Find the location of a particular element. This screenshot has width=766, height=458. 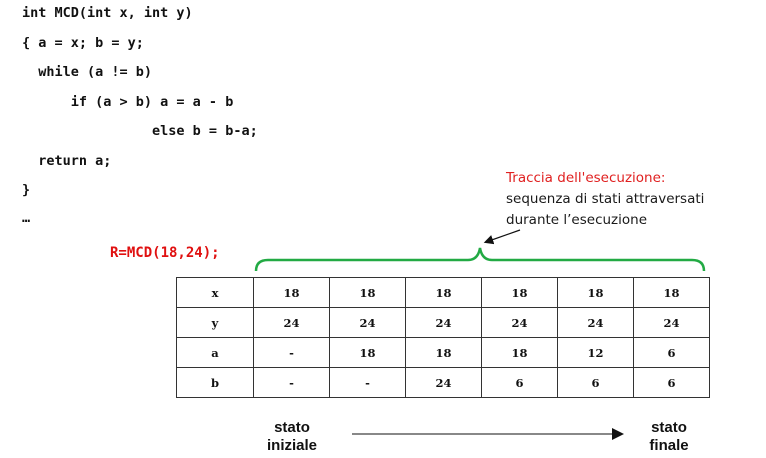

initial-state-label: stato iniziale is located at coordinates (292, 437).